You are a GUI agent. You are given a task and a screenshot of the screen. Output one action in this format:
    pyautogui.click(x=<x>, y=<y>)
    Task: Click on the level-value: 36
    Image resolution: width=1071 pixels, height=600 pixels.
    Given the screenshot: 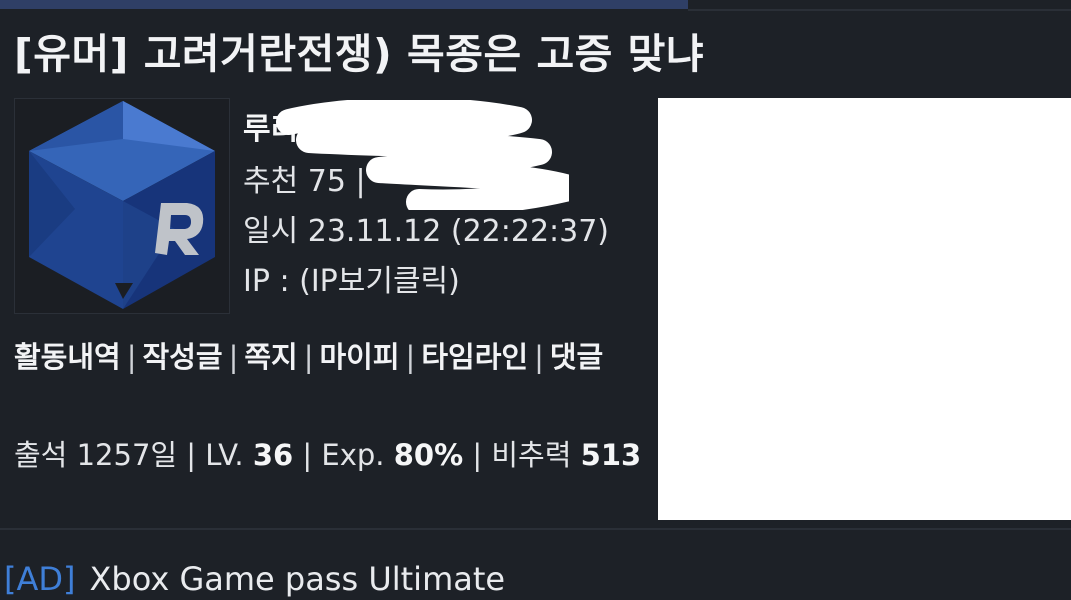 What is the action you would take?
    pyautogui.click(x=273, y=455)
    